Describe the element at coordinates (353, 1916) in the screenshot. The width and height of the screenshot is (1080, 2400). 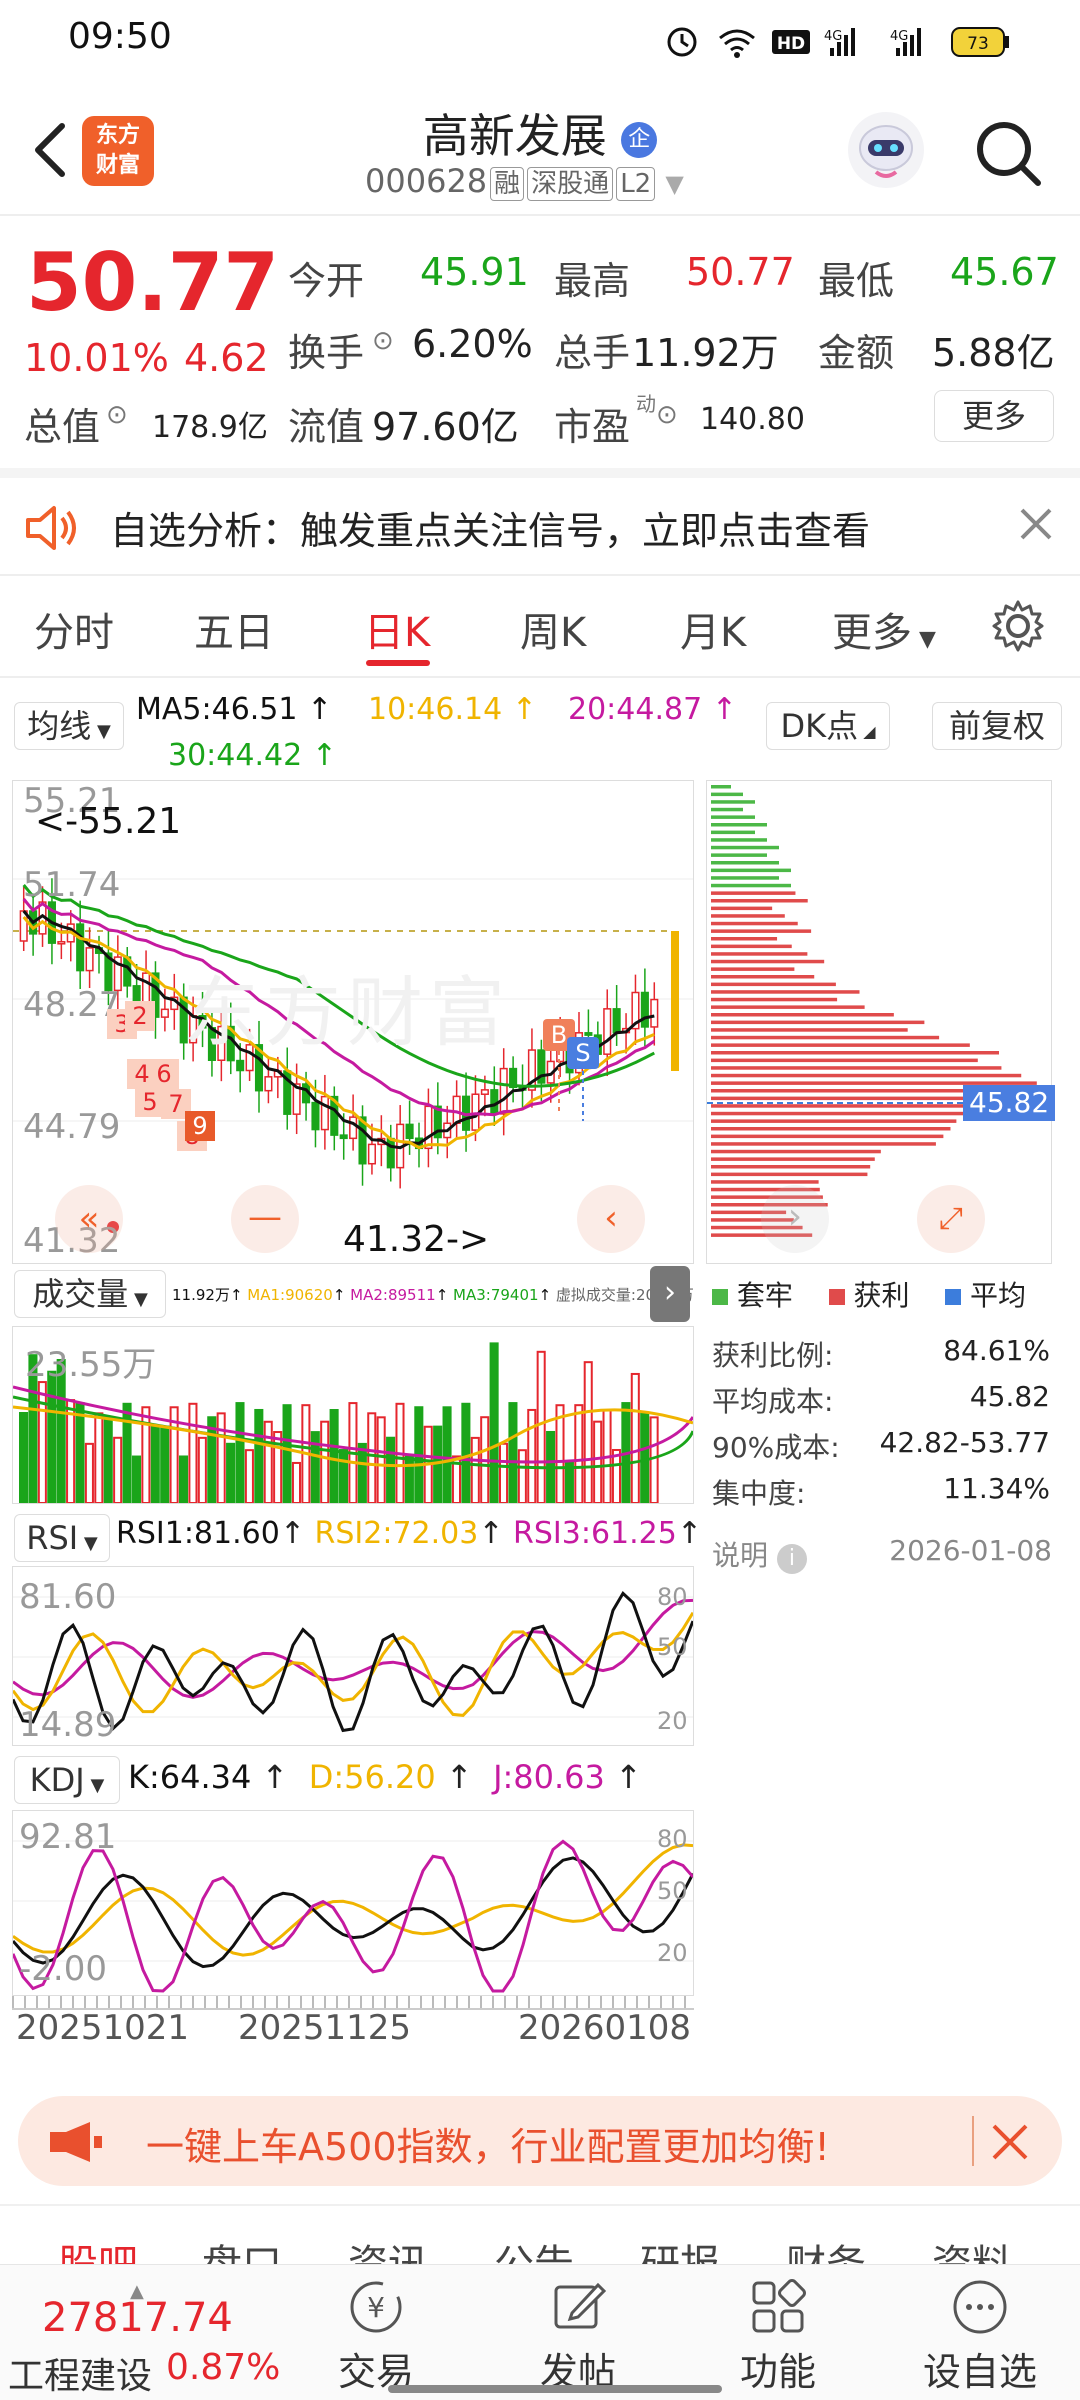
I see `kdj-j-line` at that location.